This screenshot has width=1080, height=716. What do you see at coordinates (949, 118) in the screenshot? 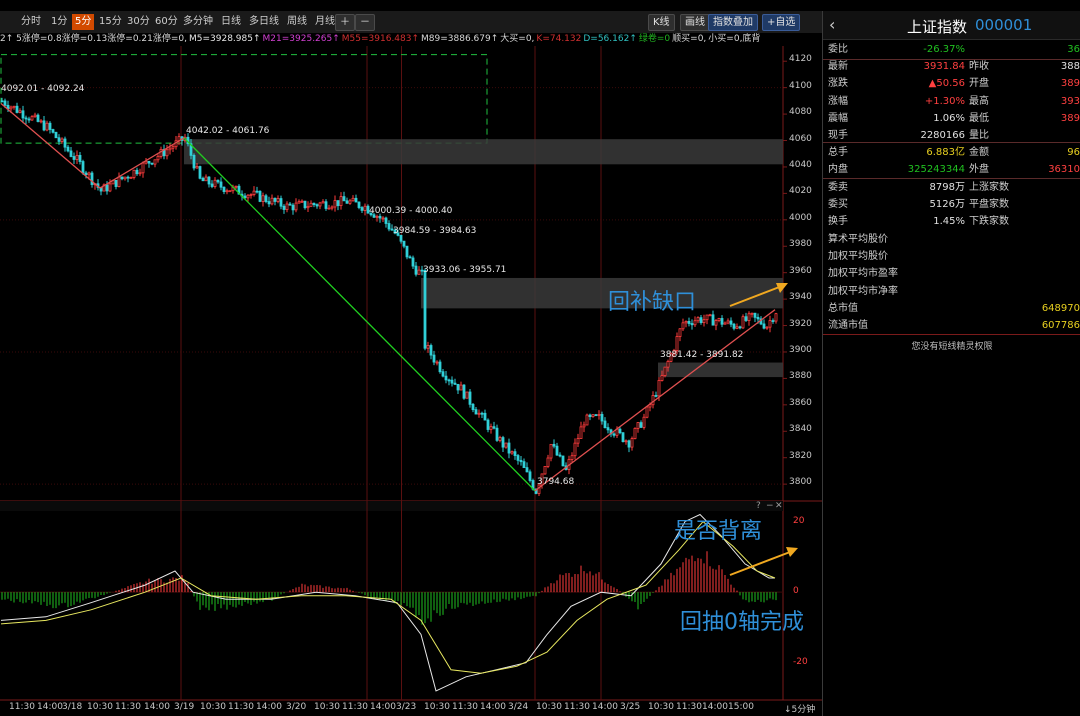
I see `quote-value: 1.06%` at bounding box center [949, 118].